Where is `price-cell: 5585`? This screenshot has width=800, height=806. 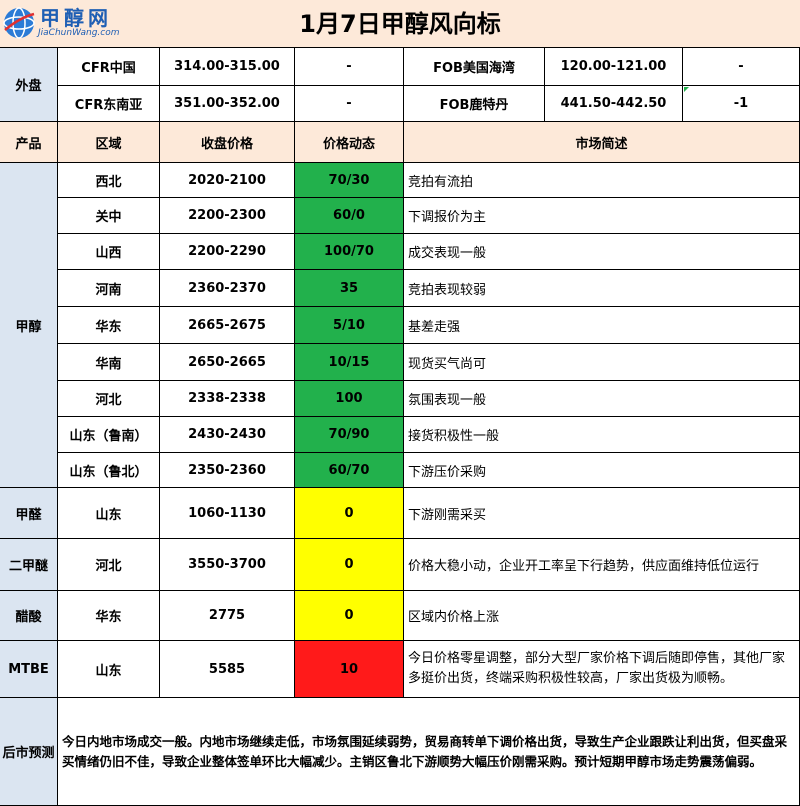
price-cell: 5585 is located at coordinates (227, 669).